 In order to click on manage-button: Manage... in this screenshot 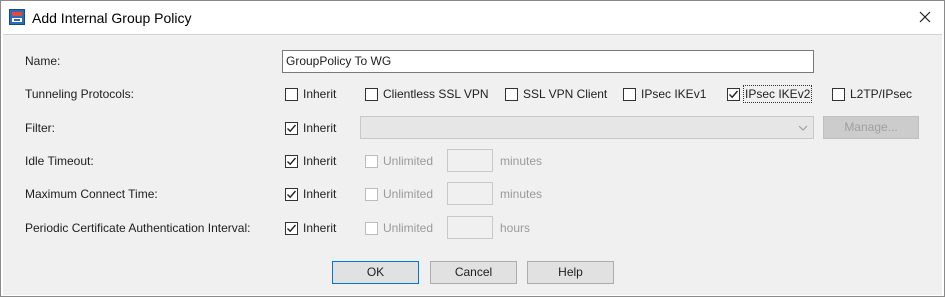, I will do `click(871, 127)`.